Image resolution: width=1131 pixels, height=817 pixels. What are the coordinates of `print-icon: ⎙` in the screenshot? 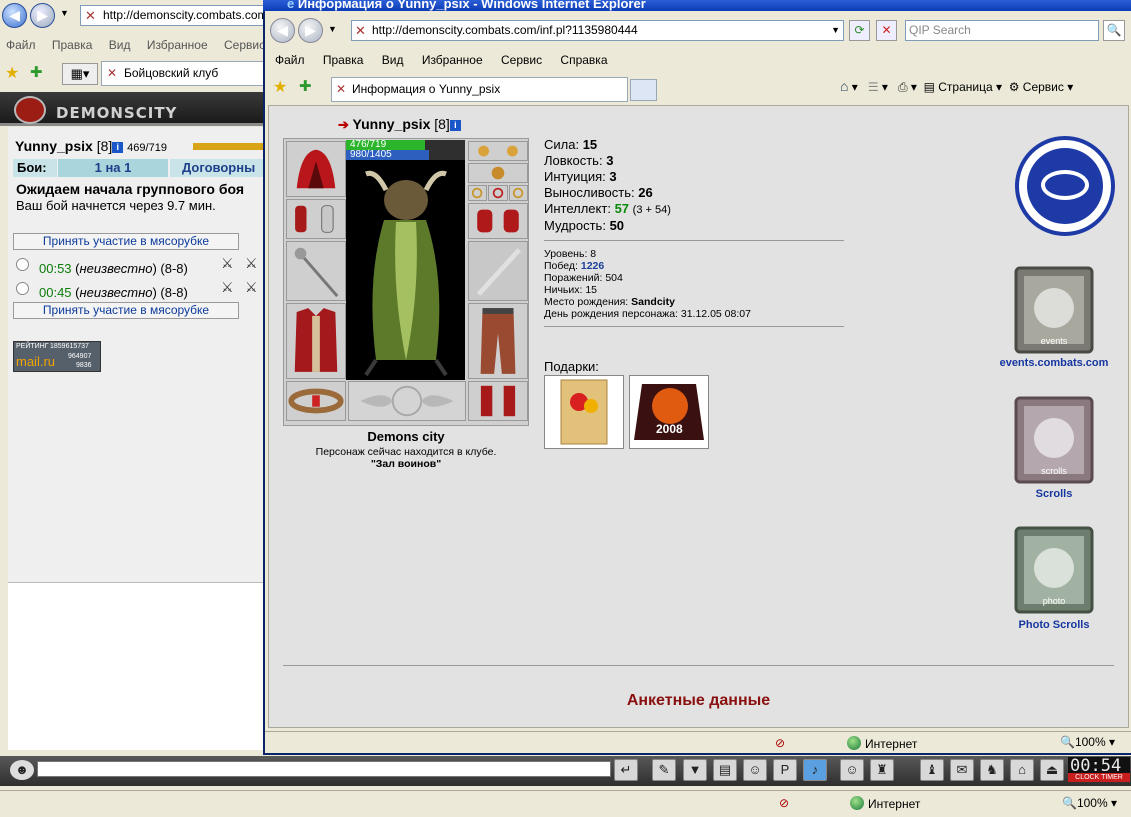 It's located at (903, 87).